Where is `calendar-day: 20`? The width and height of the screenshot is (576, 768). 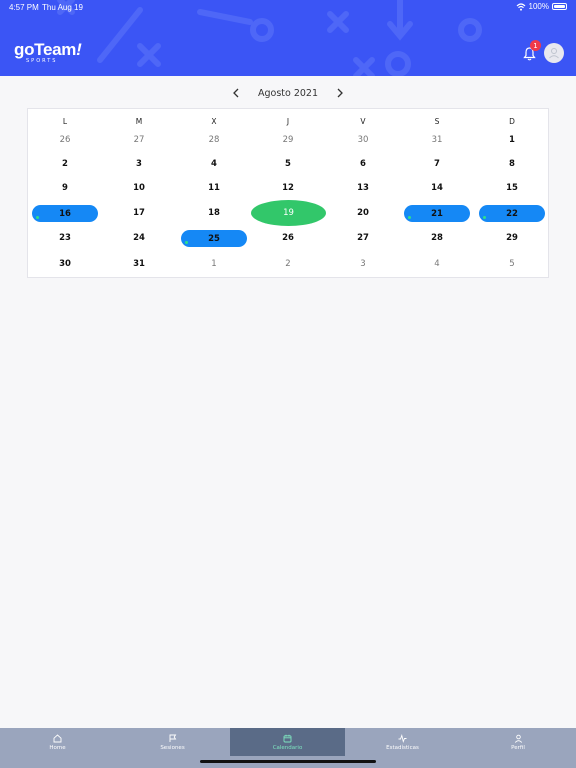
calendar-day: 20 is located at coordinates (363, 213).